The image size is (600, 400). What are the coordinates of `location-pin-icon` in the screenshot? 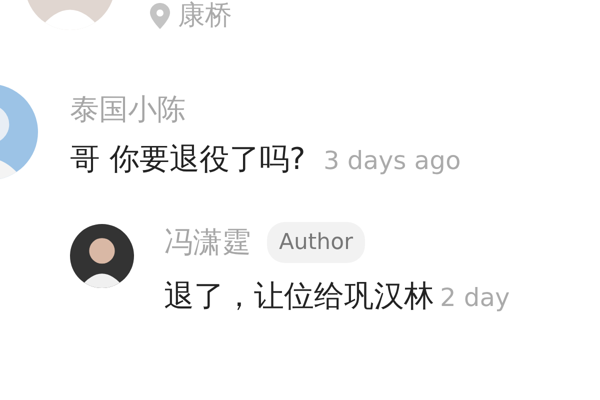 It's located at (160, 15).